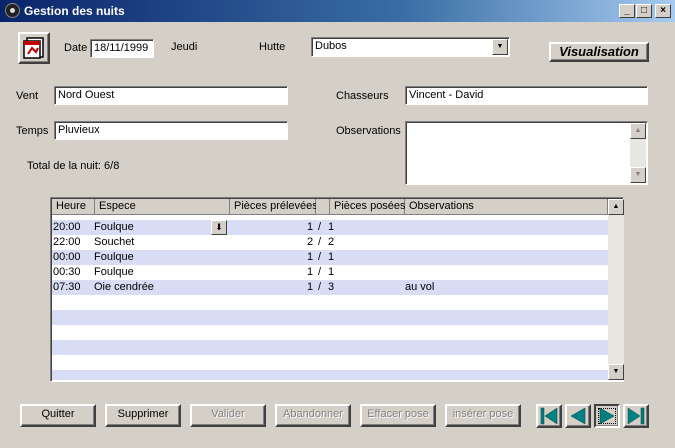  What do you see at coordinates (67, 227) in the screenshot?
I see `cell-heure: 20:00` at bounding box center [67, 227].